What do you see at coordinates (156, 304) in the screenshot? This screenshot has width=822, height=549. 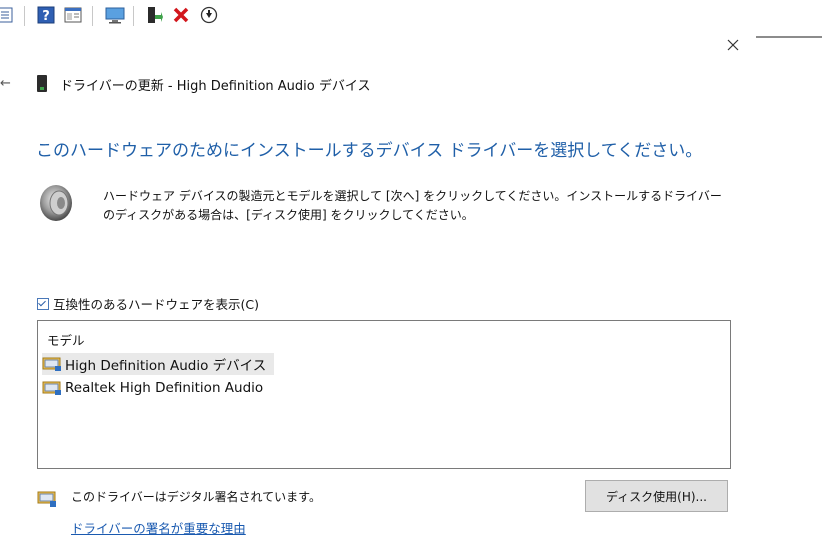 I see `compatible-hardware-label: 互換性のあるハードウェアを表示(C)` at bounding box center [156, 304].